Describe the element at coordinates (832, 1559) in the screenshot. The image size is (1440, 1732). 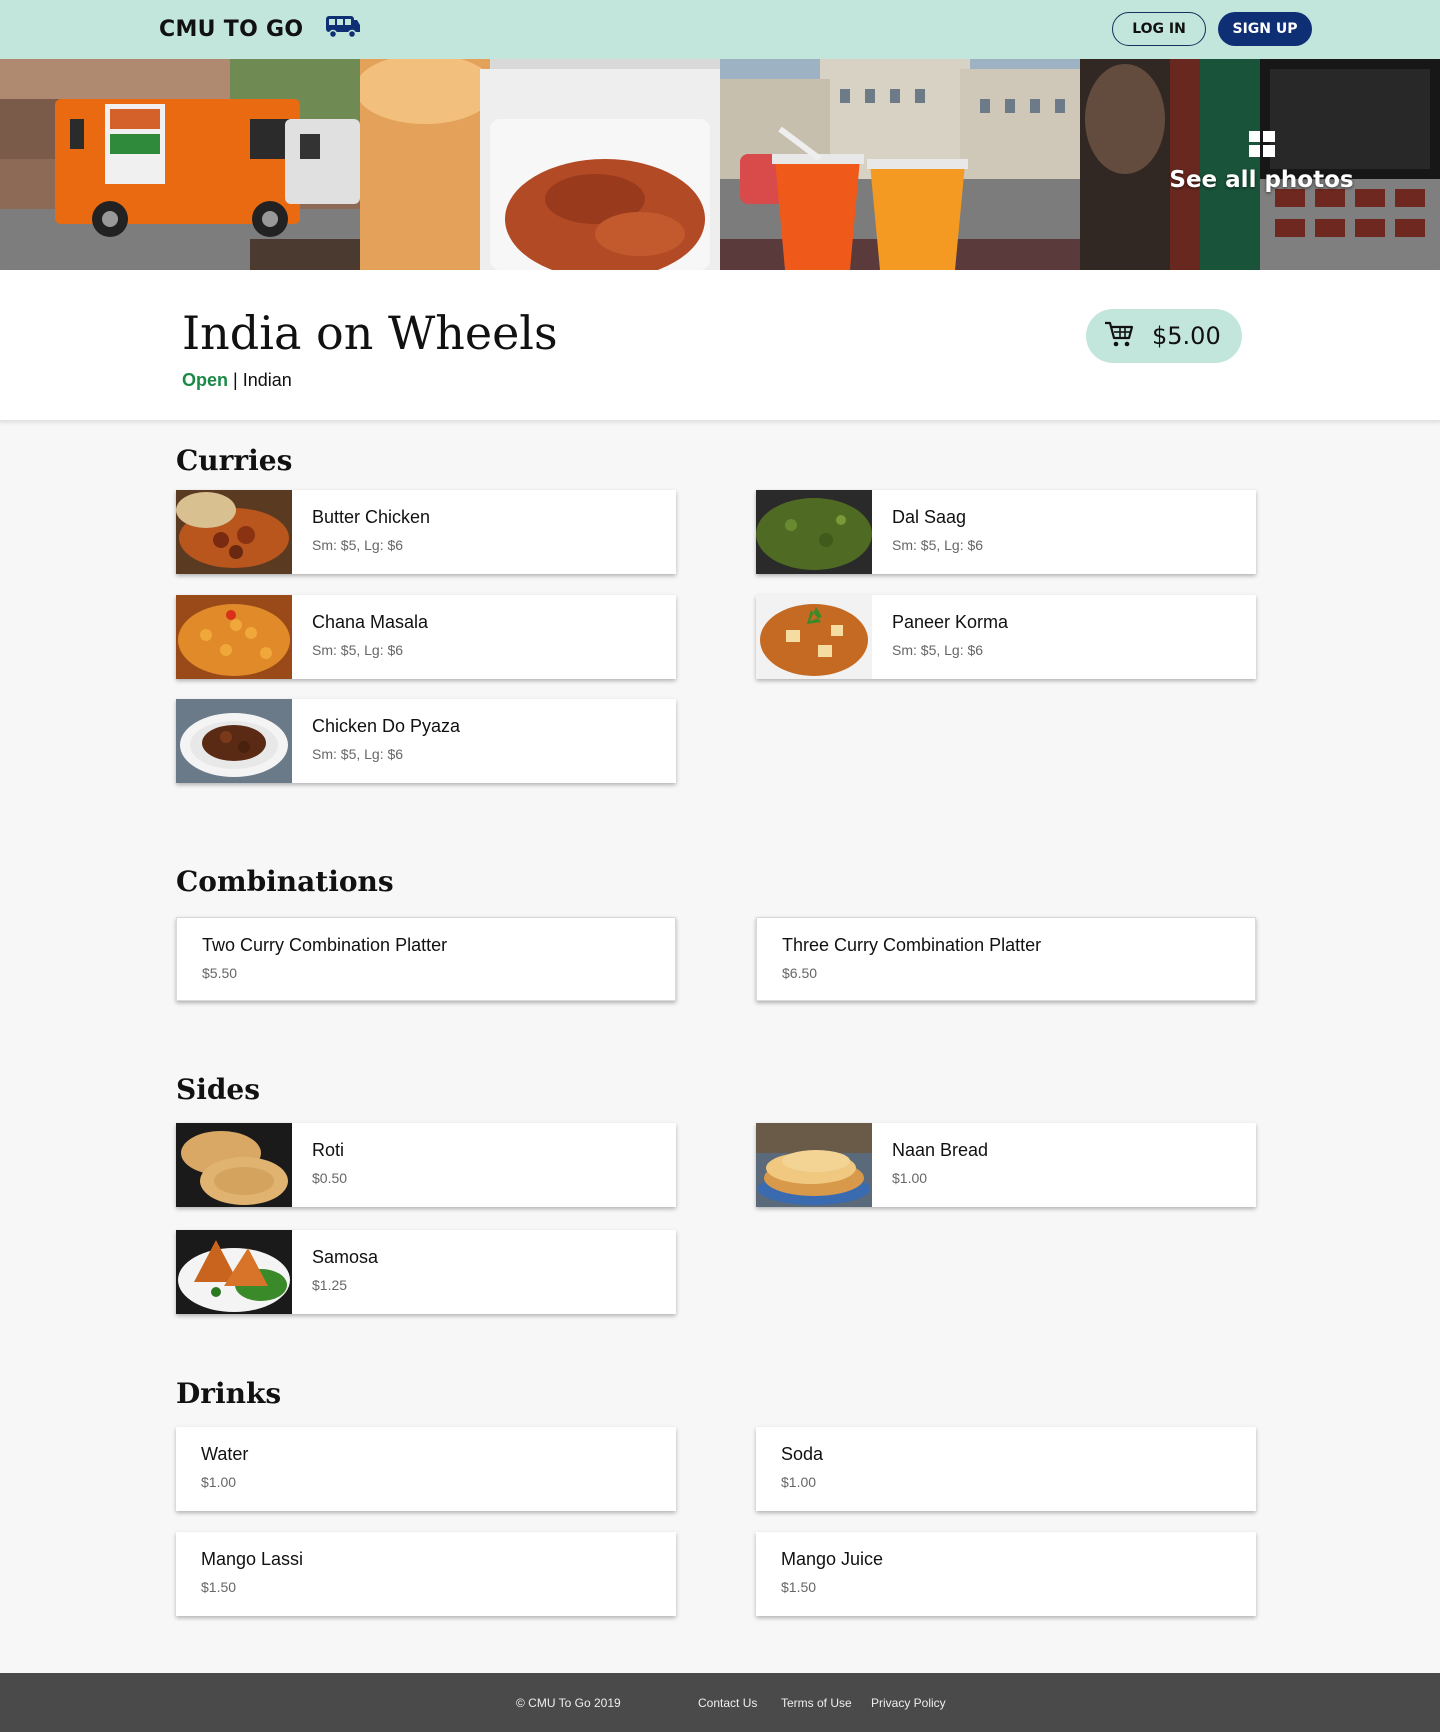
I see `item-name: Mango Juice` at that location.